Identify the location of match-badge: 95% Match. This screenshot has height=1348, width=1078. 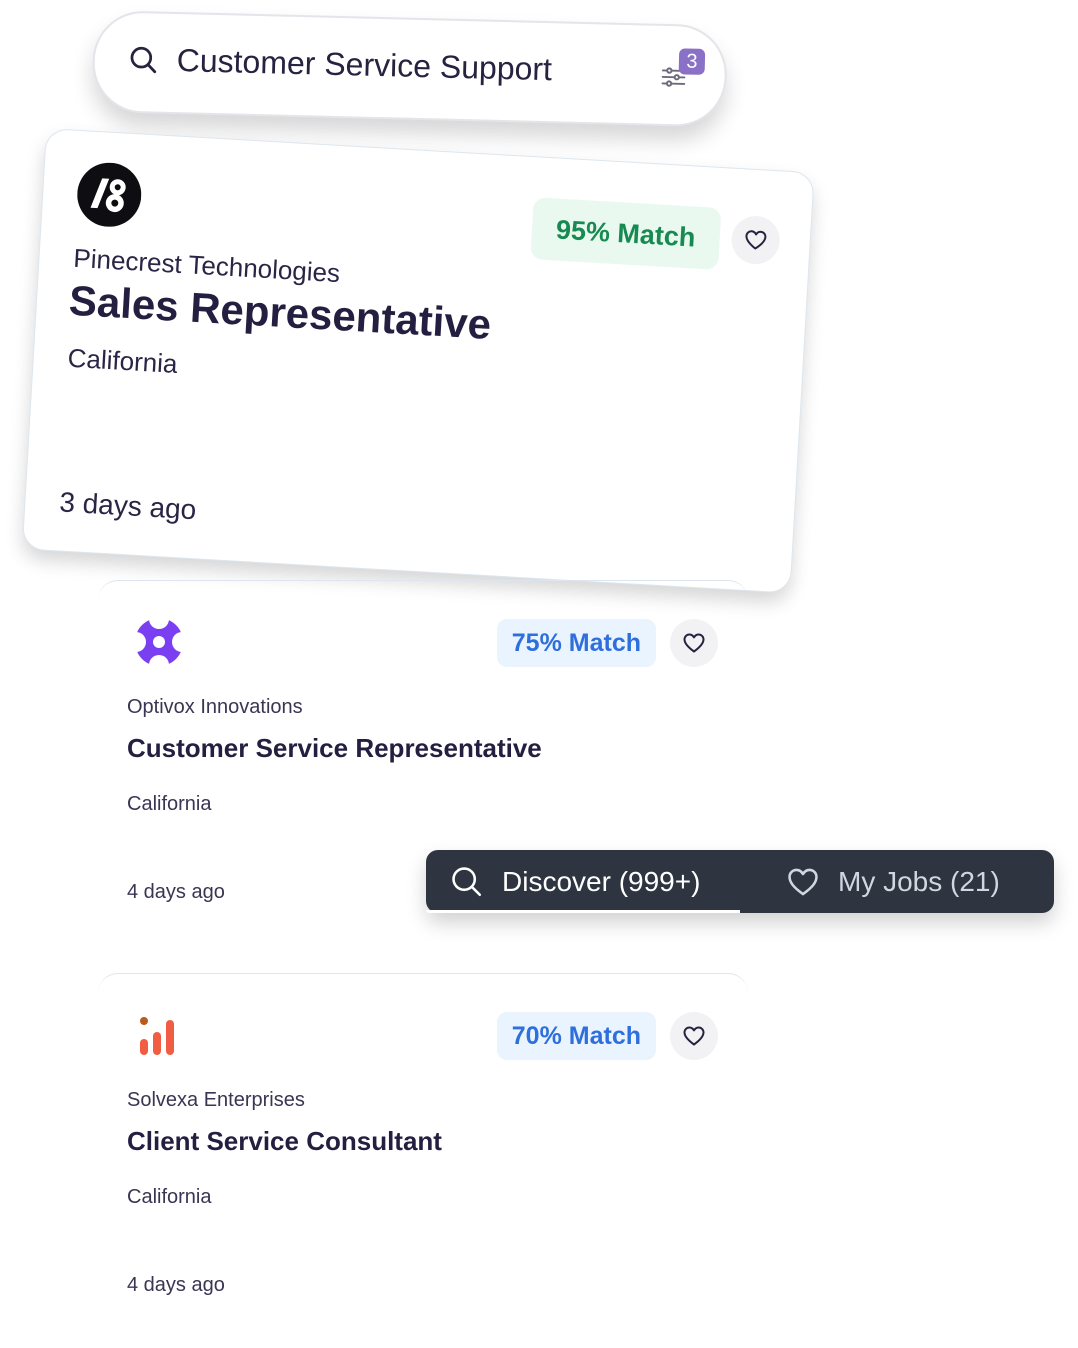
(626, 233).